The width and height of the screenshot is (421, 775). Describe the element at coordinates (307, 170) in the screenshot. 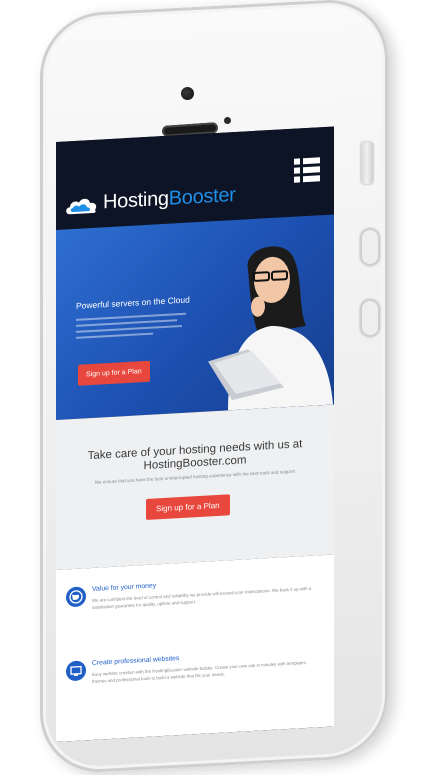

I see `menu-icon` at that location.